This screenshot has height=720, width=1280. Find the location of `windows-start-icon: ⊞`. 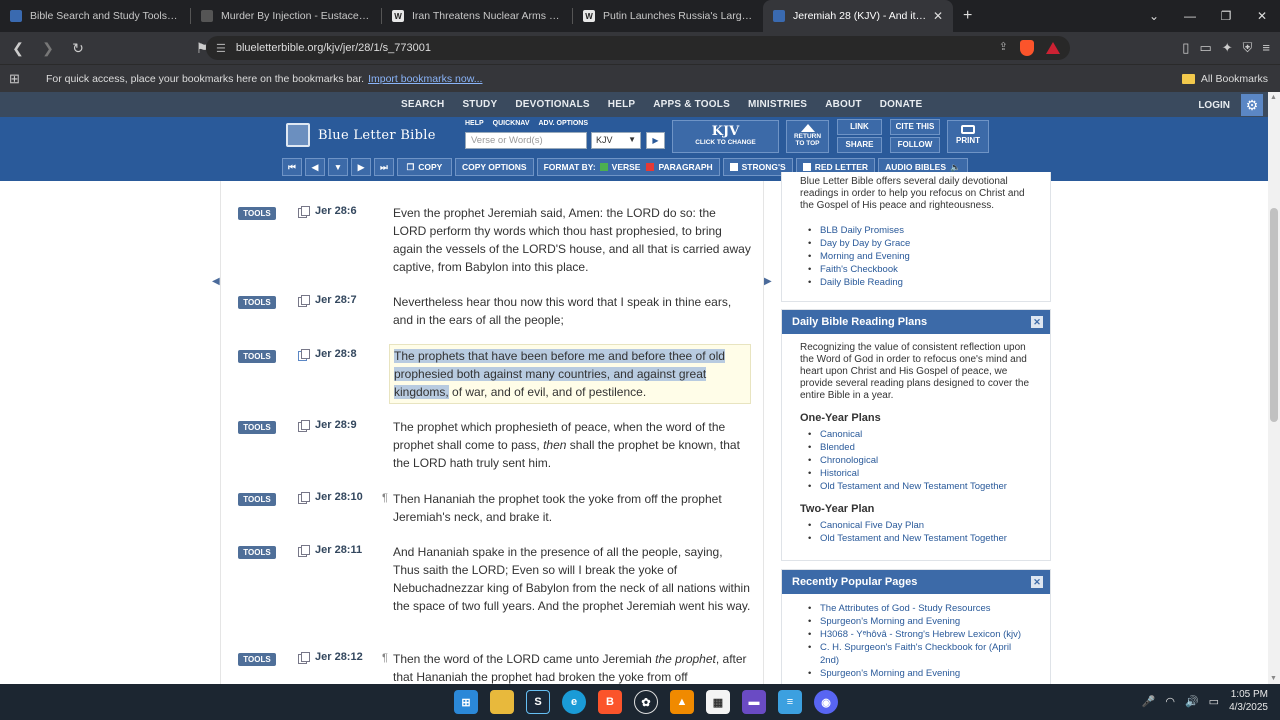

windows-start-icon: ⊞ is located at coordinates (466, 702).